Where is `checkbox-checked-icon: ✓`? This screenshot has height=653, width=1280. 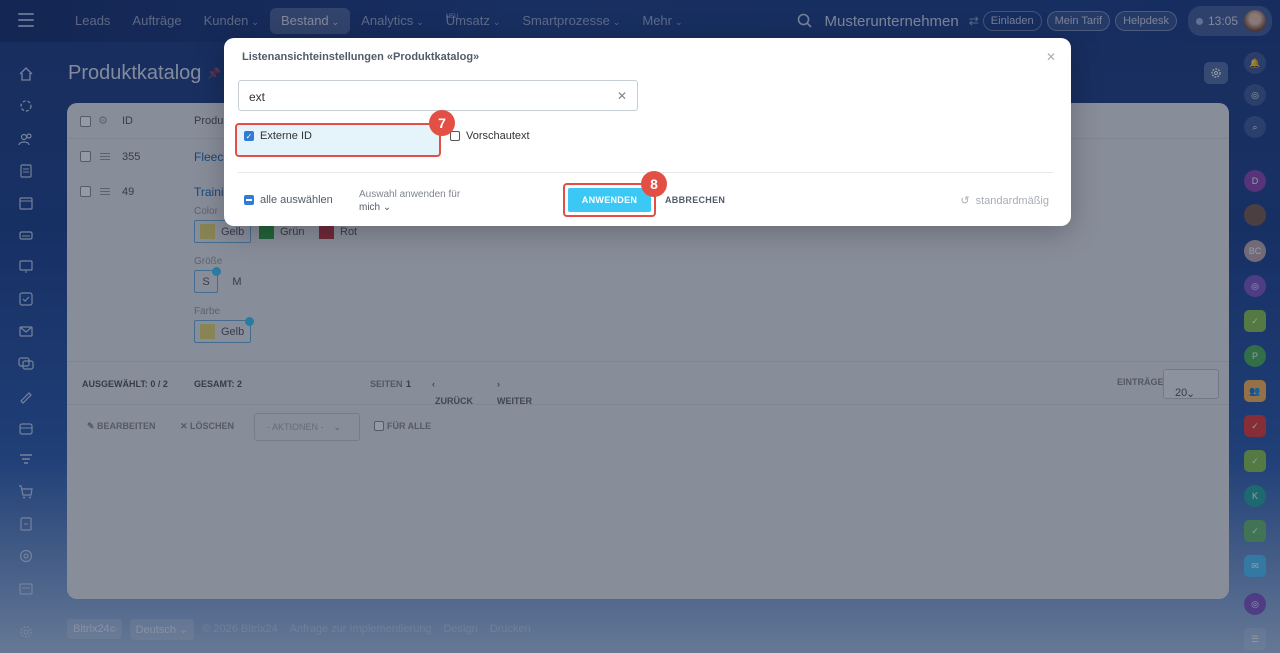
checkbox-checked-icon: ✓ is located at coordinates (249, 136).